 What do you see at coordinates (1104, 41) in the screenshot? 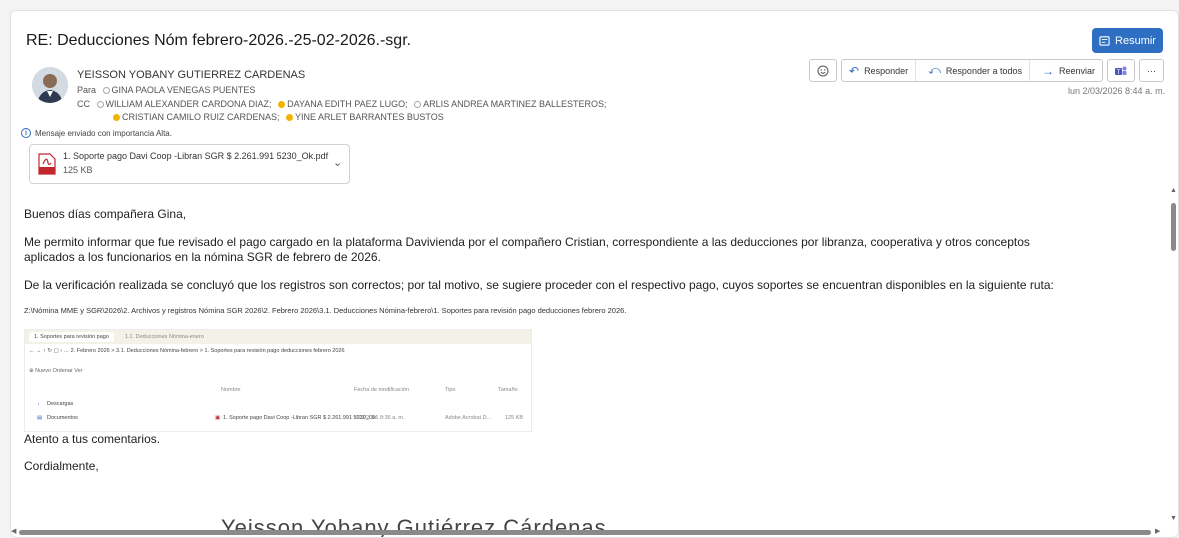
I see `summarize-icon` at bounding box center [1104, 41].